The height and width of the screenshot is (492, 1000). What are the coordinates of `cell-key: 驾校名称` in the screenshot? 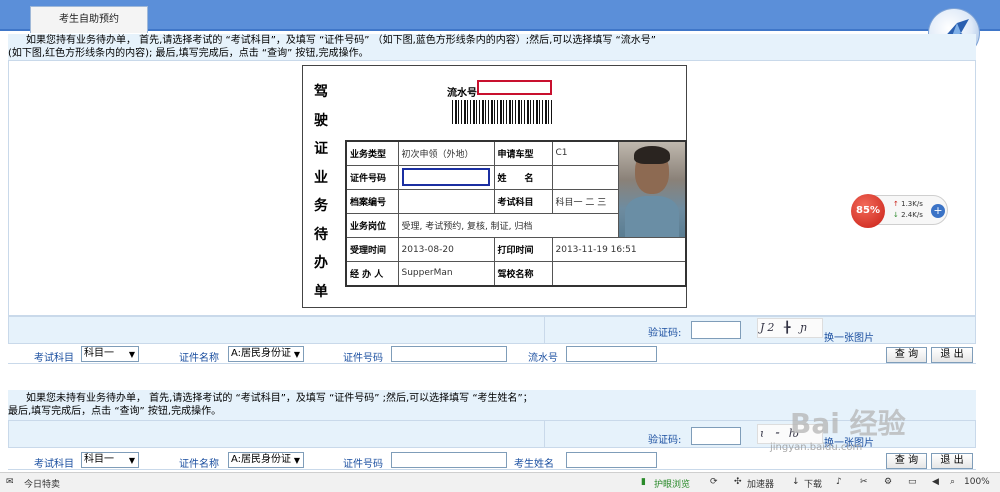 It's located at (523, 273).